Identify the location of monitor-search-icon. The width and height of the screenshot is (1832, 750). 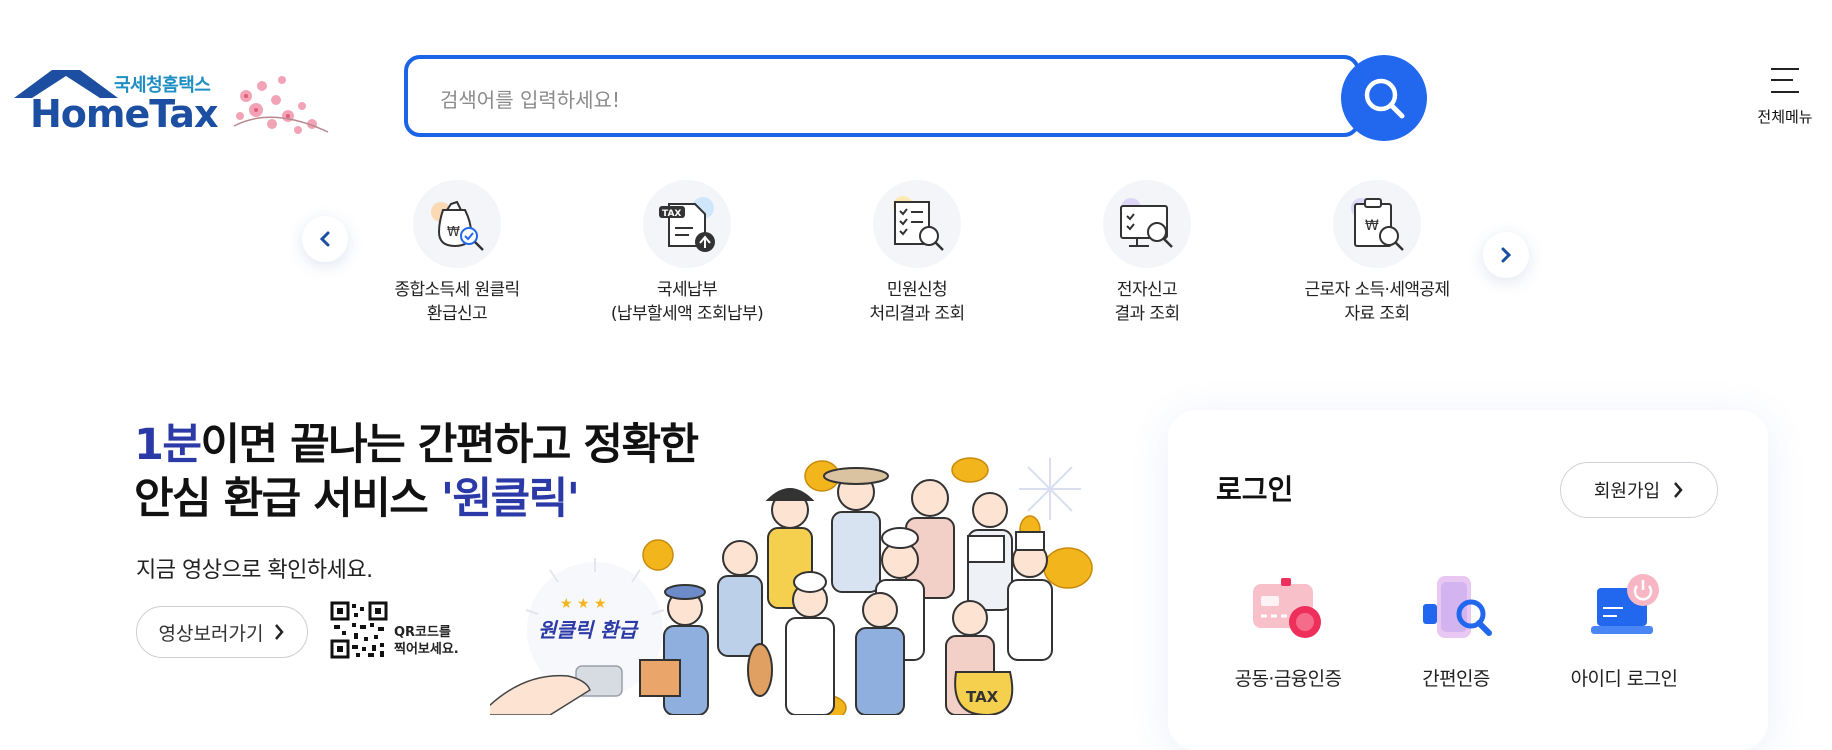
(1147, 224).